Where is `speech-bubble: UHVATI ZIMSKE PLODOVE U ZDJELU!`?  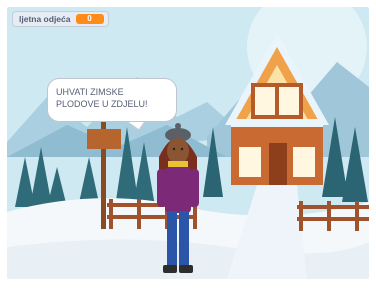
speech-bubble: UHVATI ZIMSKE PLODOVE U ZDJELU! is located at coordinates (112, 100).